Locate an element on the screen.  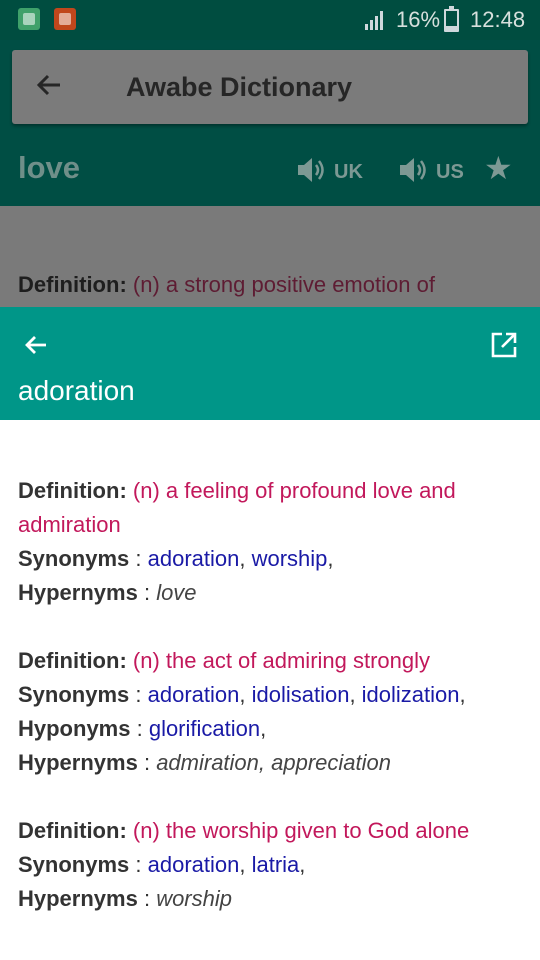
app-toolbar: Awabe Dictionary is located at coordinates (270, 87).